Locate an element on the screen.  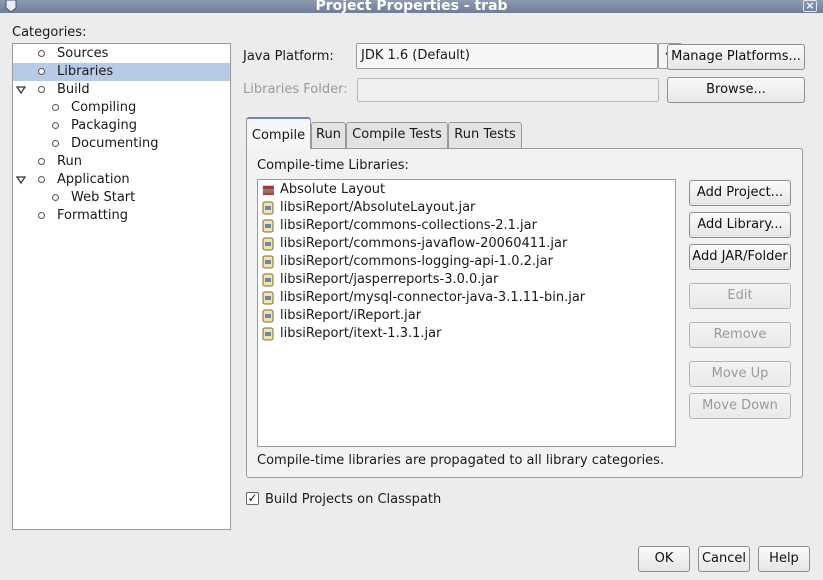
tree-item-formatting: Formatting is located at coordinates (121, 216).